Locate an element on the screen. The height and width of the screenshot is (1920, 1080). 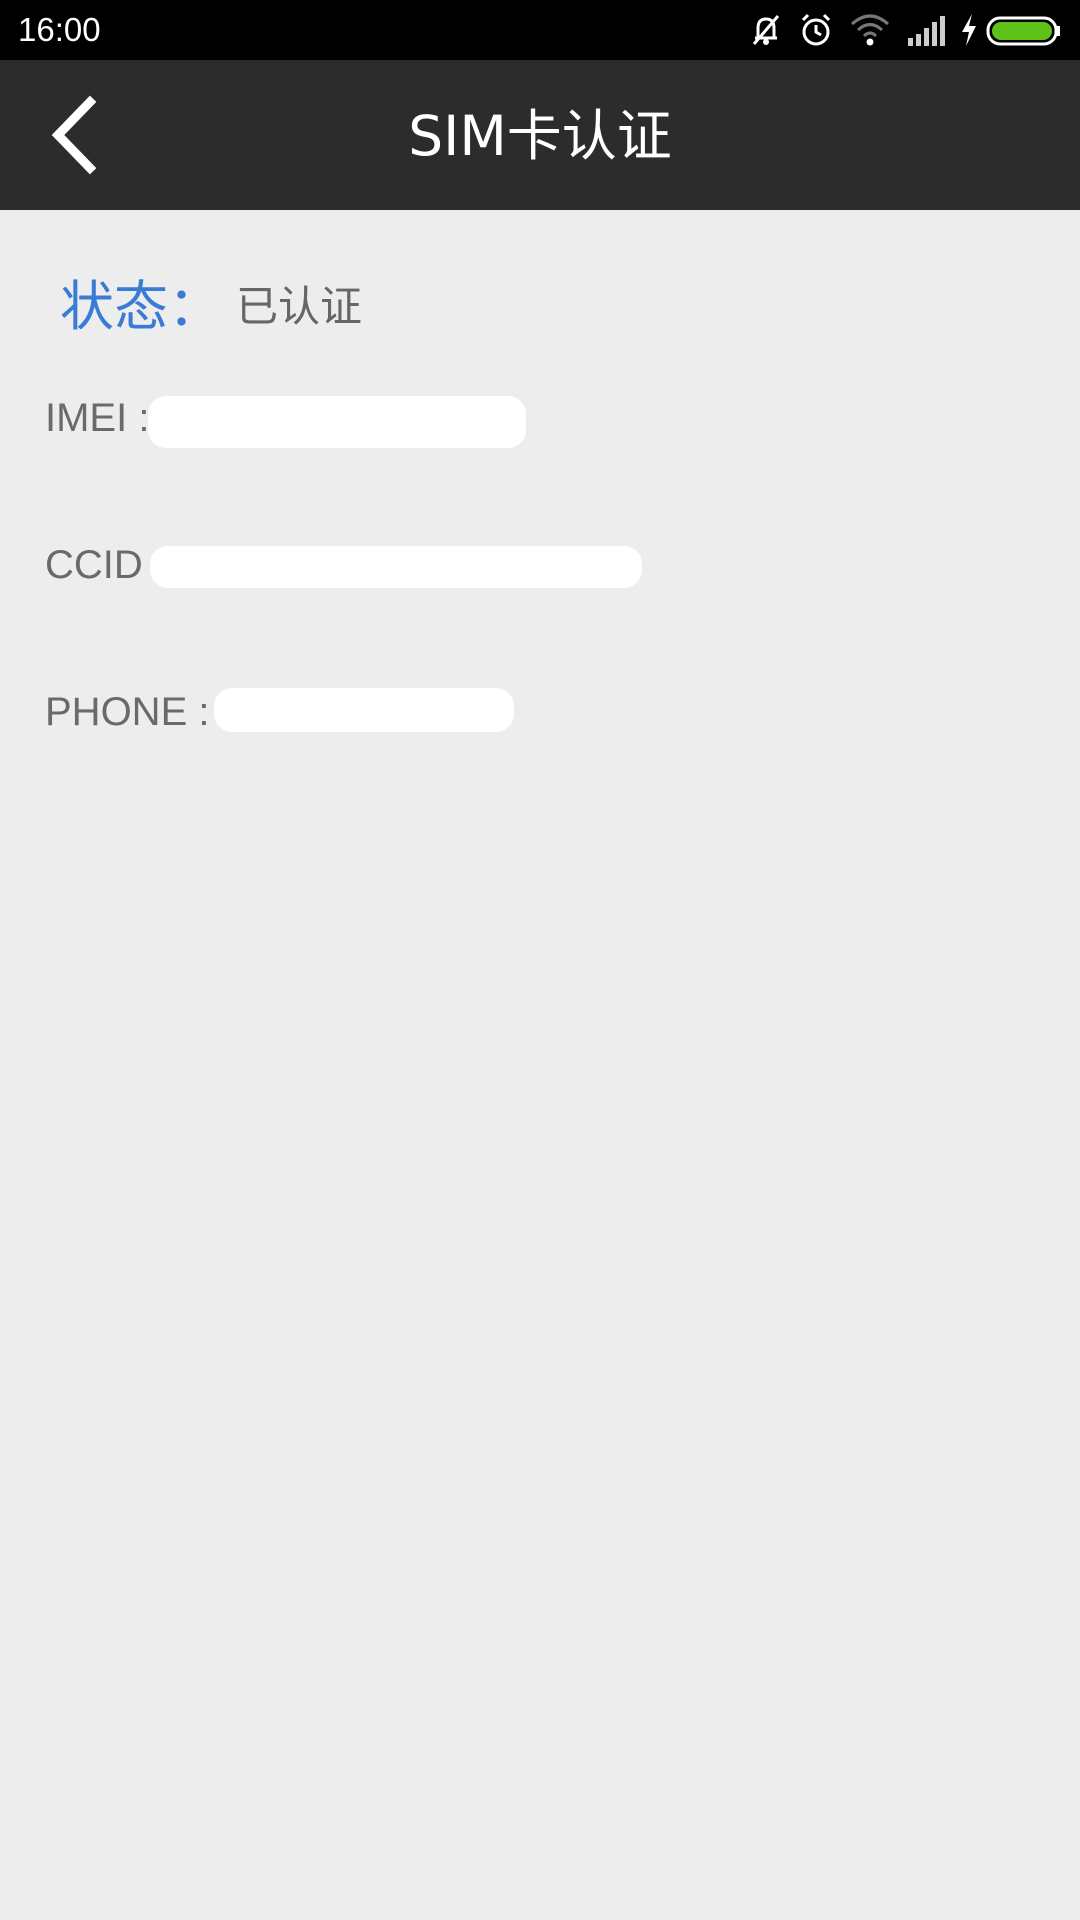
status-time: 16:00 is located at coordinates (59, 29).